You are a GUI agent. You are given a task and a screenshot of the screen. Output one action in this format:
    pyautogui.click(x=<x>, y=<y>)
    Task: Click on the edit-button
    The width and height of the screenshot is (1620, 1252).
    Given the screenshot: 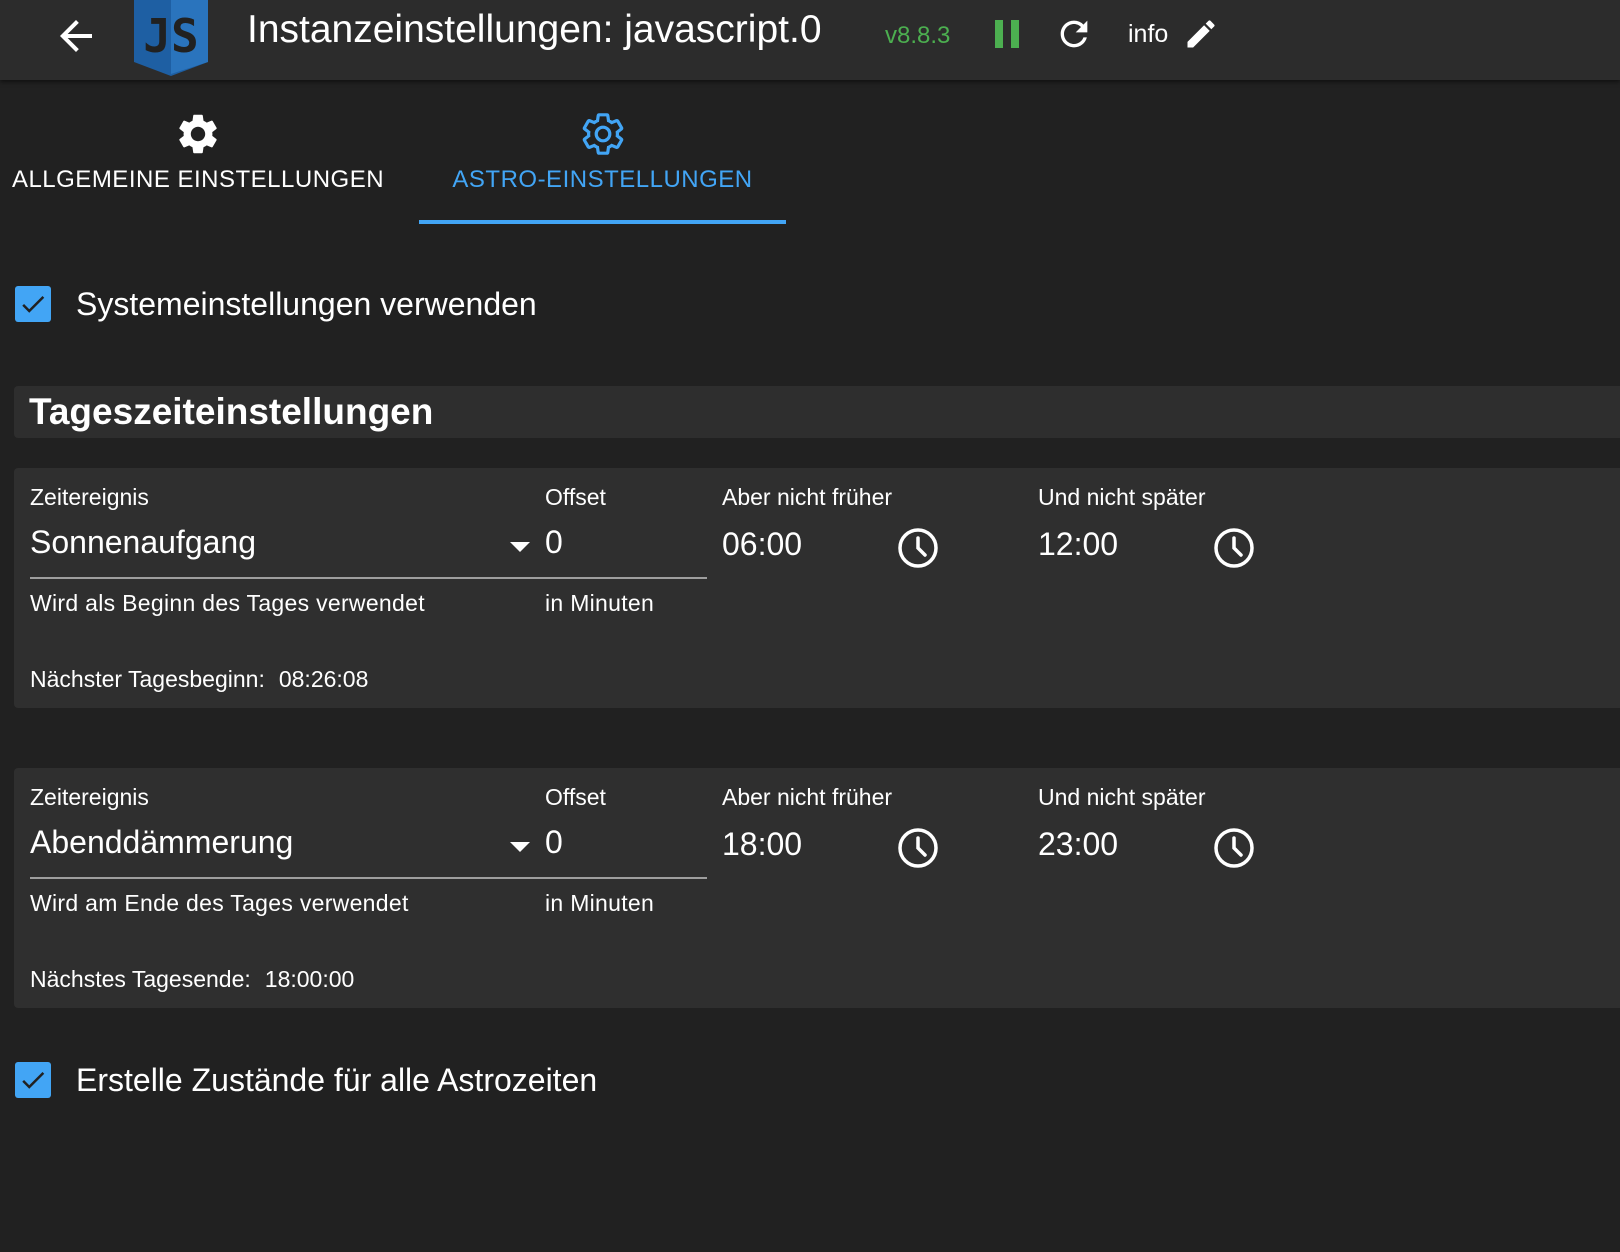 What is the action you would take?
    pyautogui.click(x=1201, y=34)
    